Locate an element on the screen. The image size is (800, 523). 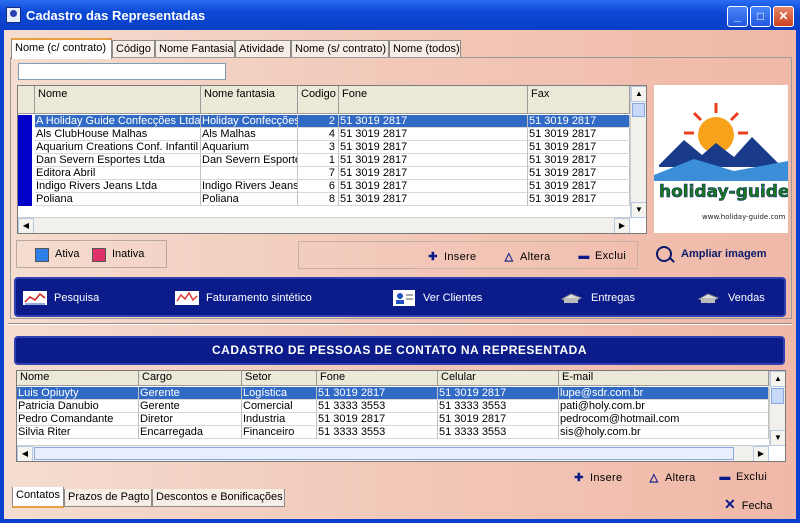
company-cell-nome-fantasia: Indigo Rivers Jeans is located at coordinates (249, 186).